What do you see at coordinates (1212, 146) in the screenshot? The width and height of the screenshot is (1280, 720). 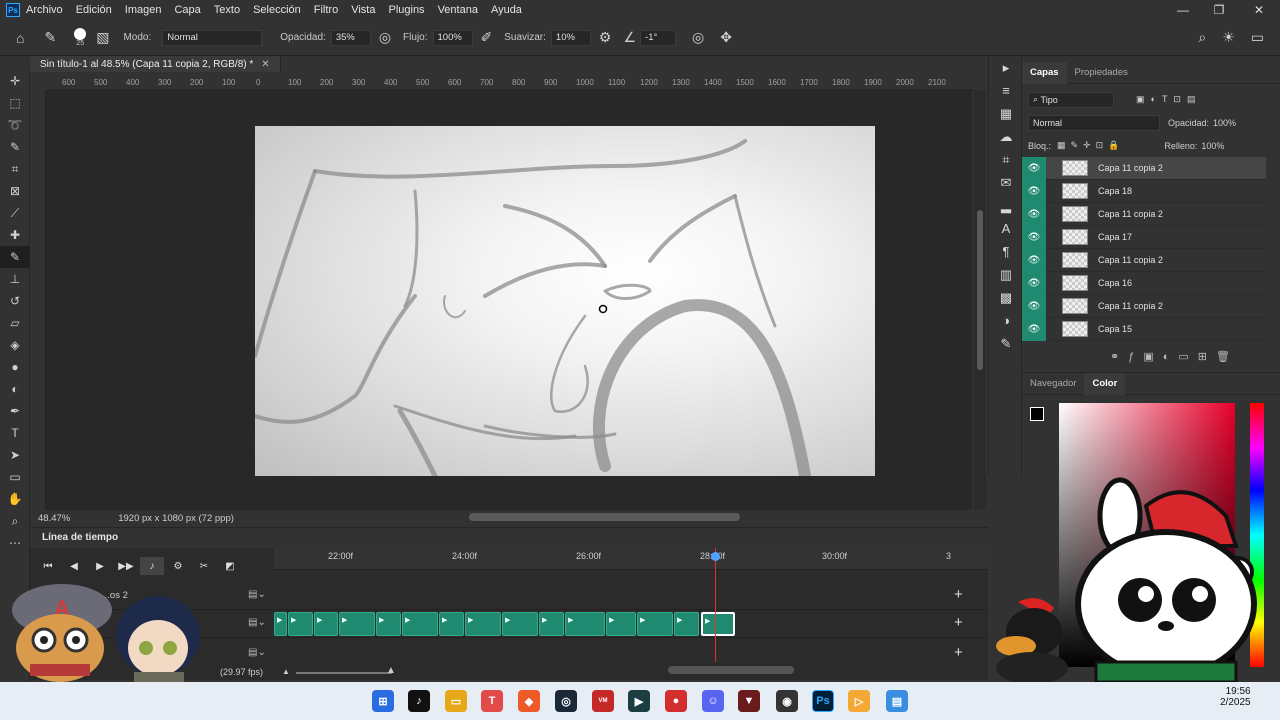 I see `fill-value: 100%` at bounding box center [1212, 146].